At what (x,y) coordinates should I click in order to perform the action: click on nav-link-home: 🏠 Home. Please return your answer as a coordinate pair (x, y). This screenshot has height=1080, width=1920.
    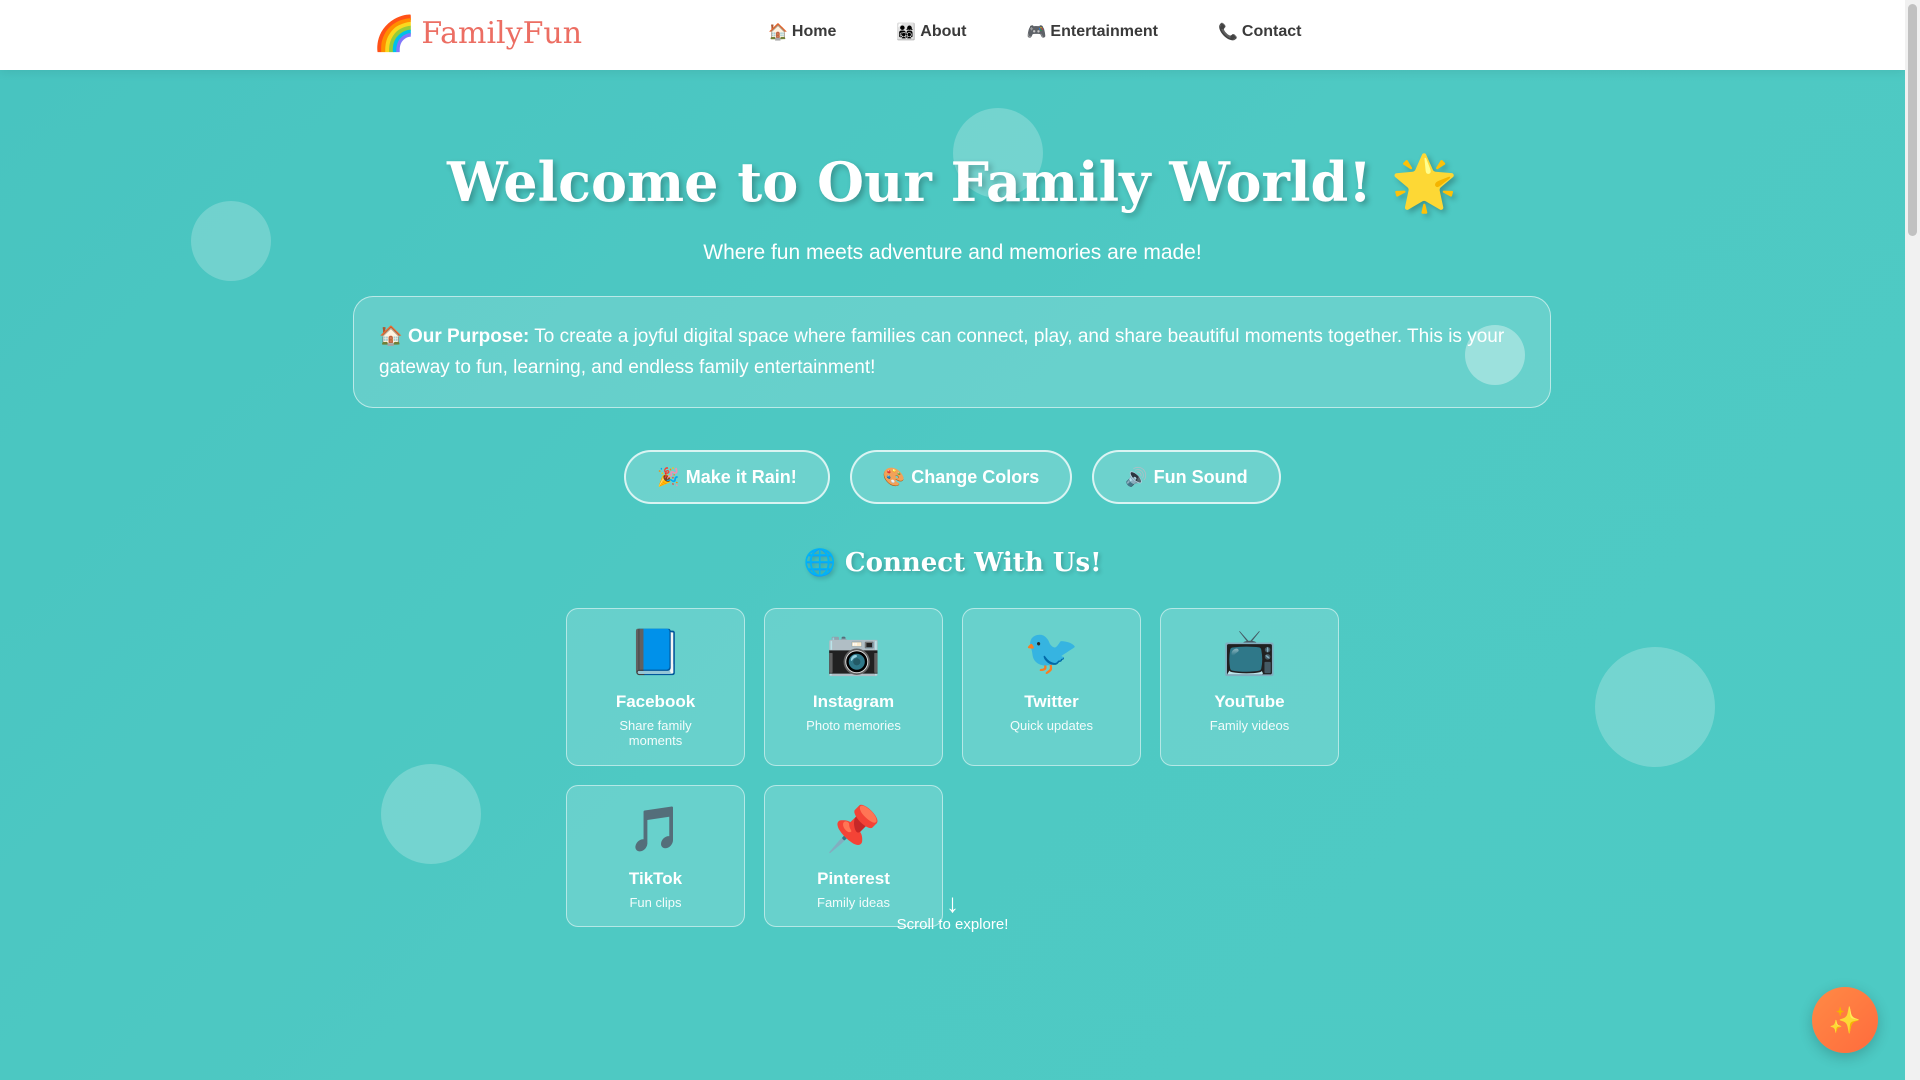
    Looking at the image, I should click on (802, 32).